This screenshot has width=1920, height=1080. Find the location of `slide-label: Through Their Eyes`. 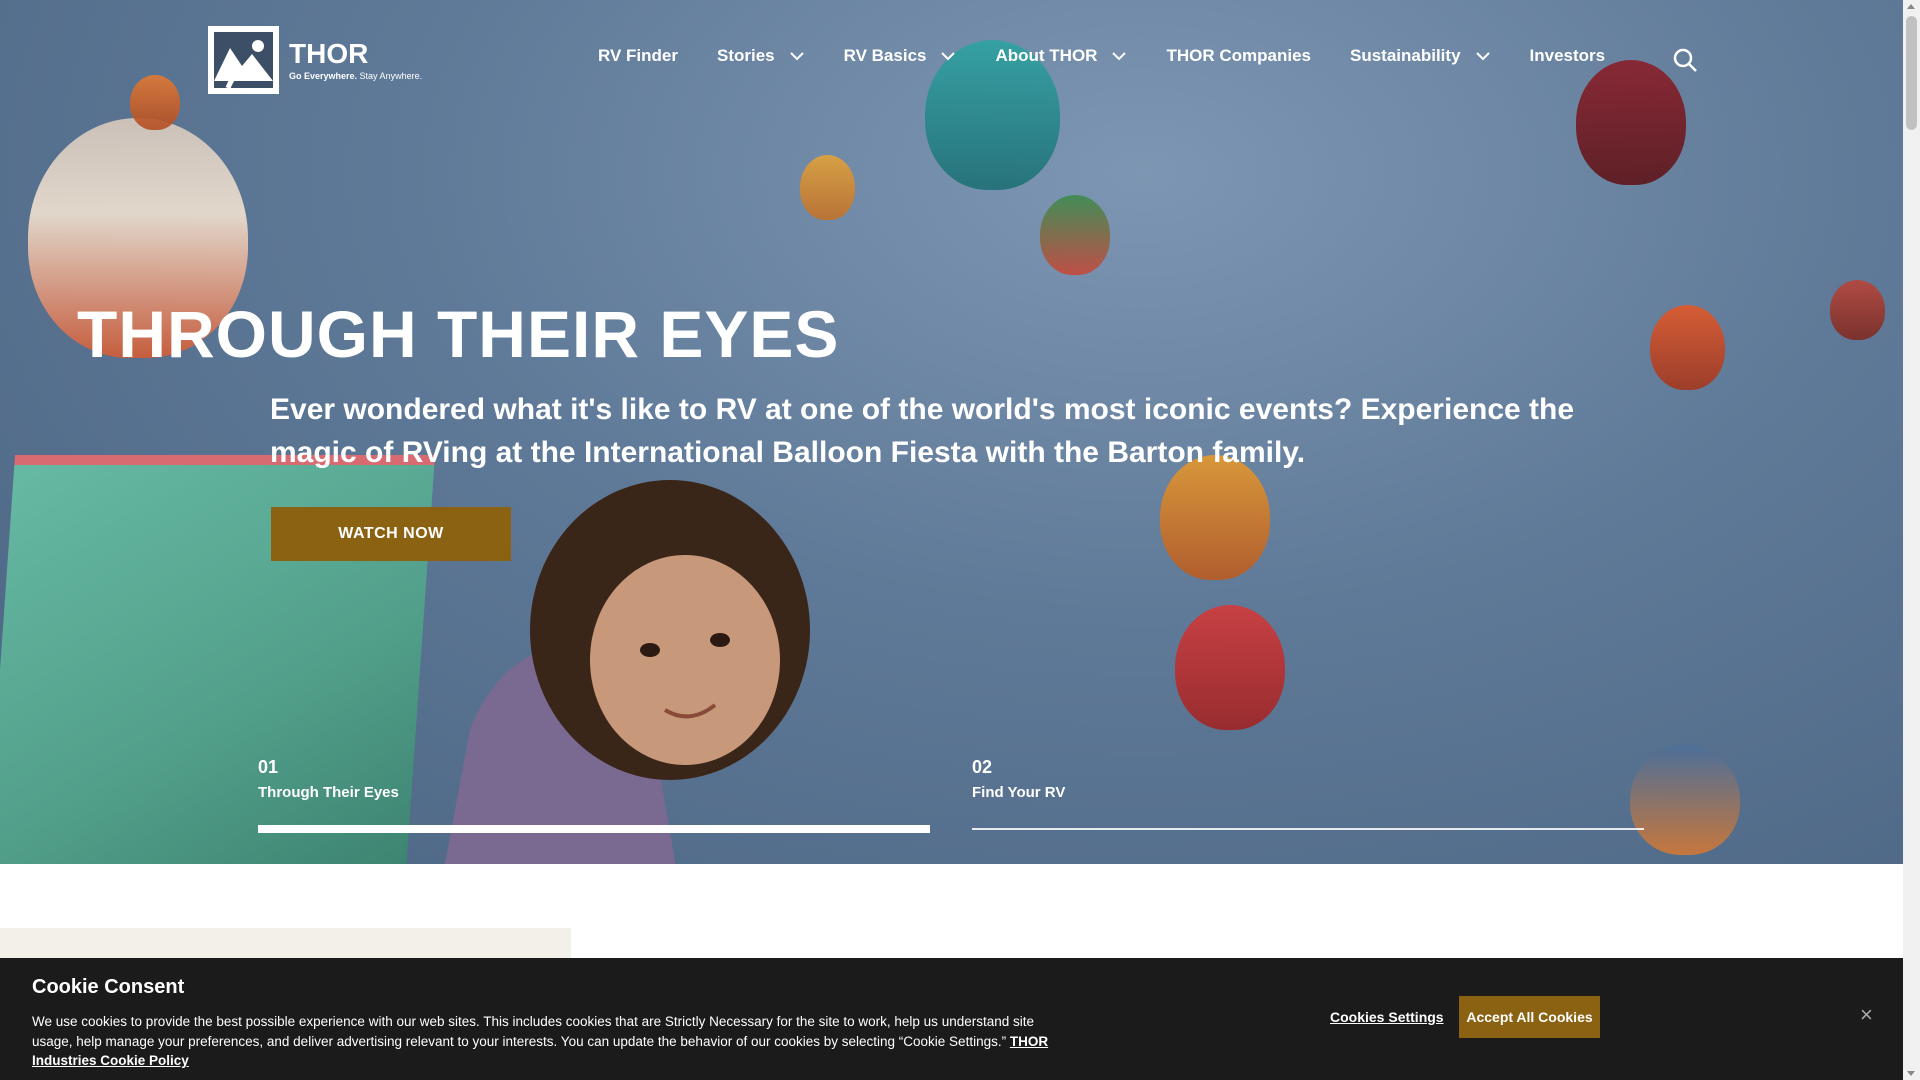

slide-label: Through Their Eyes is located at coordinates (328, 792).